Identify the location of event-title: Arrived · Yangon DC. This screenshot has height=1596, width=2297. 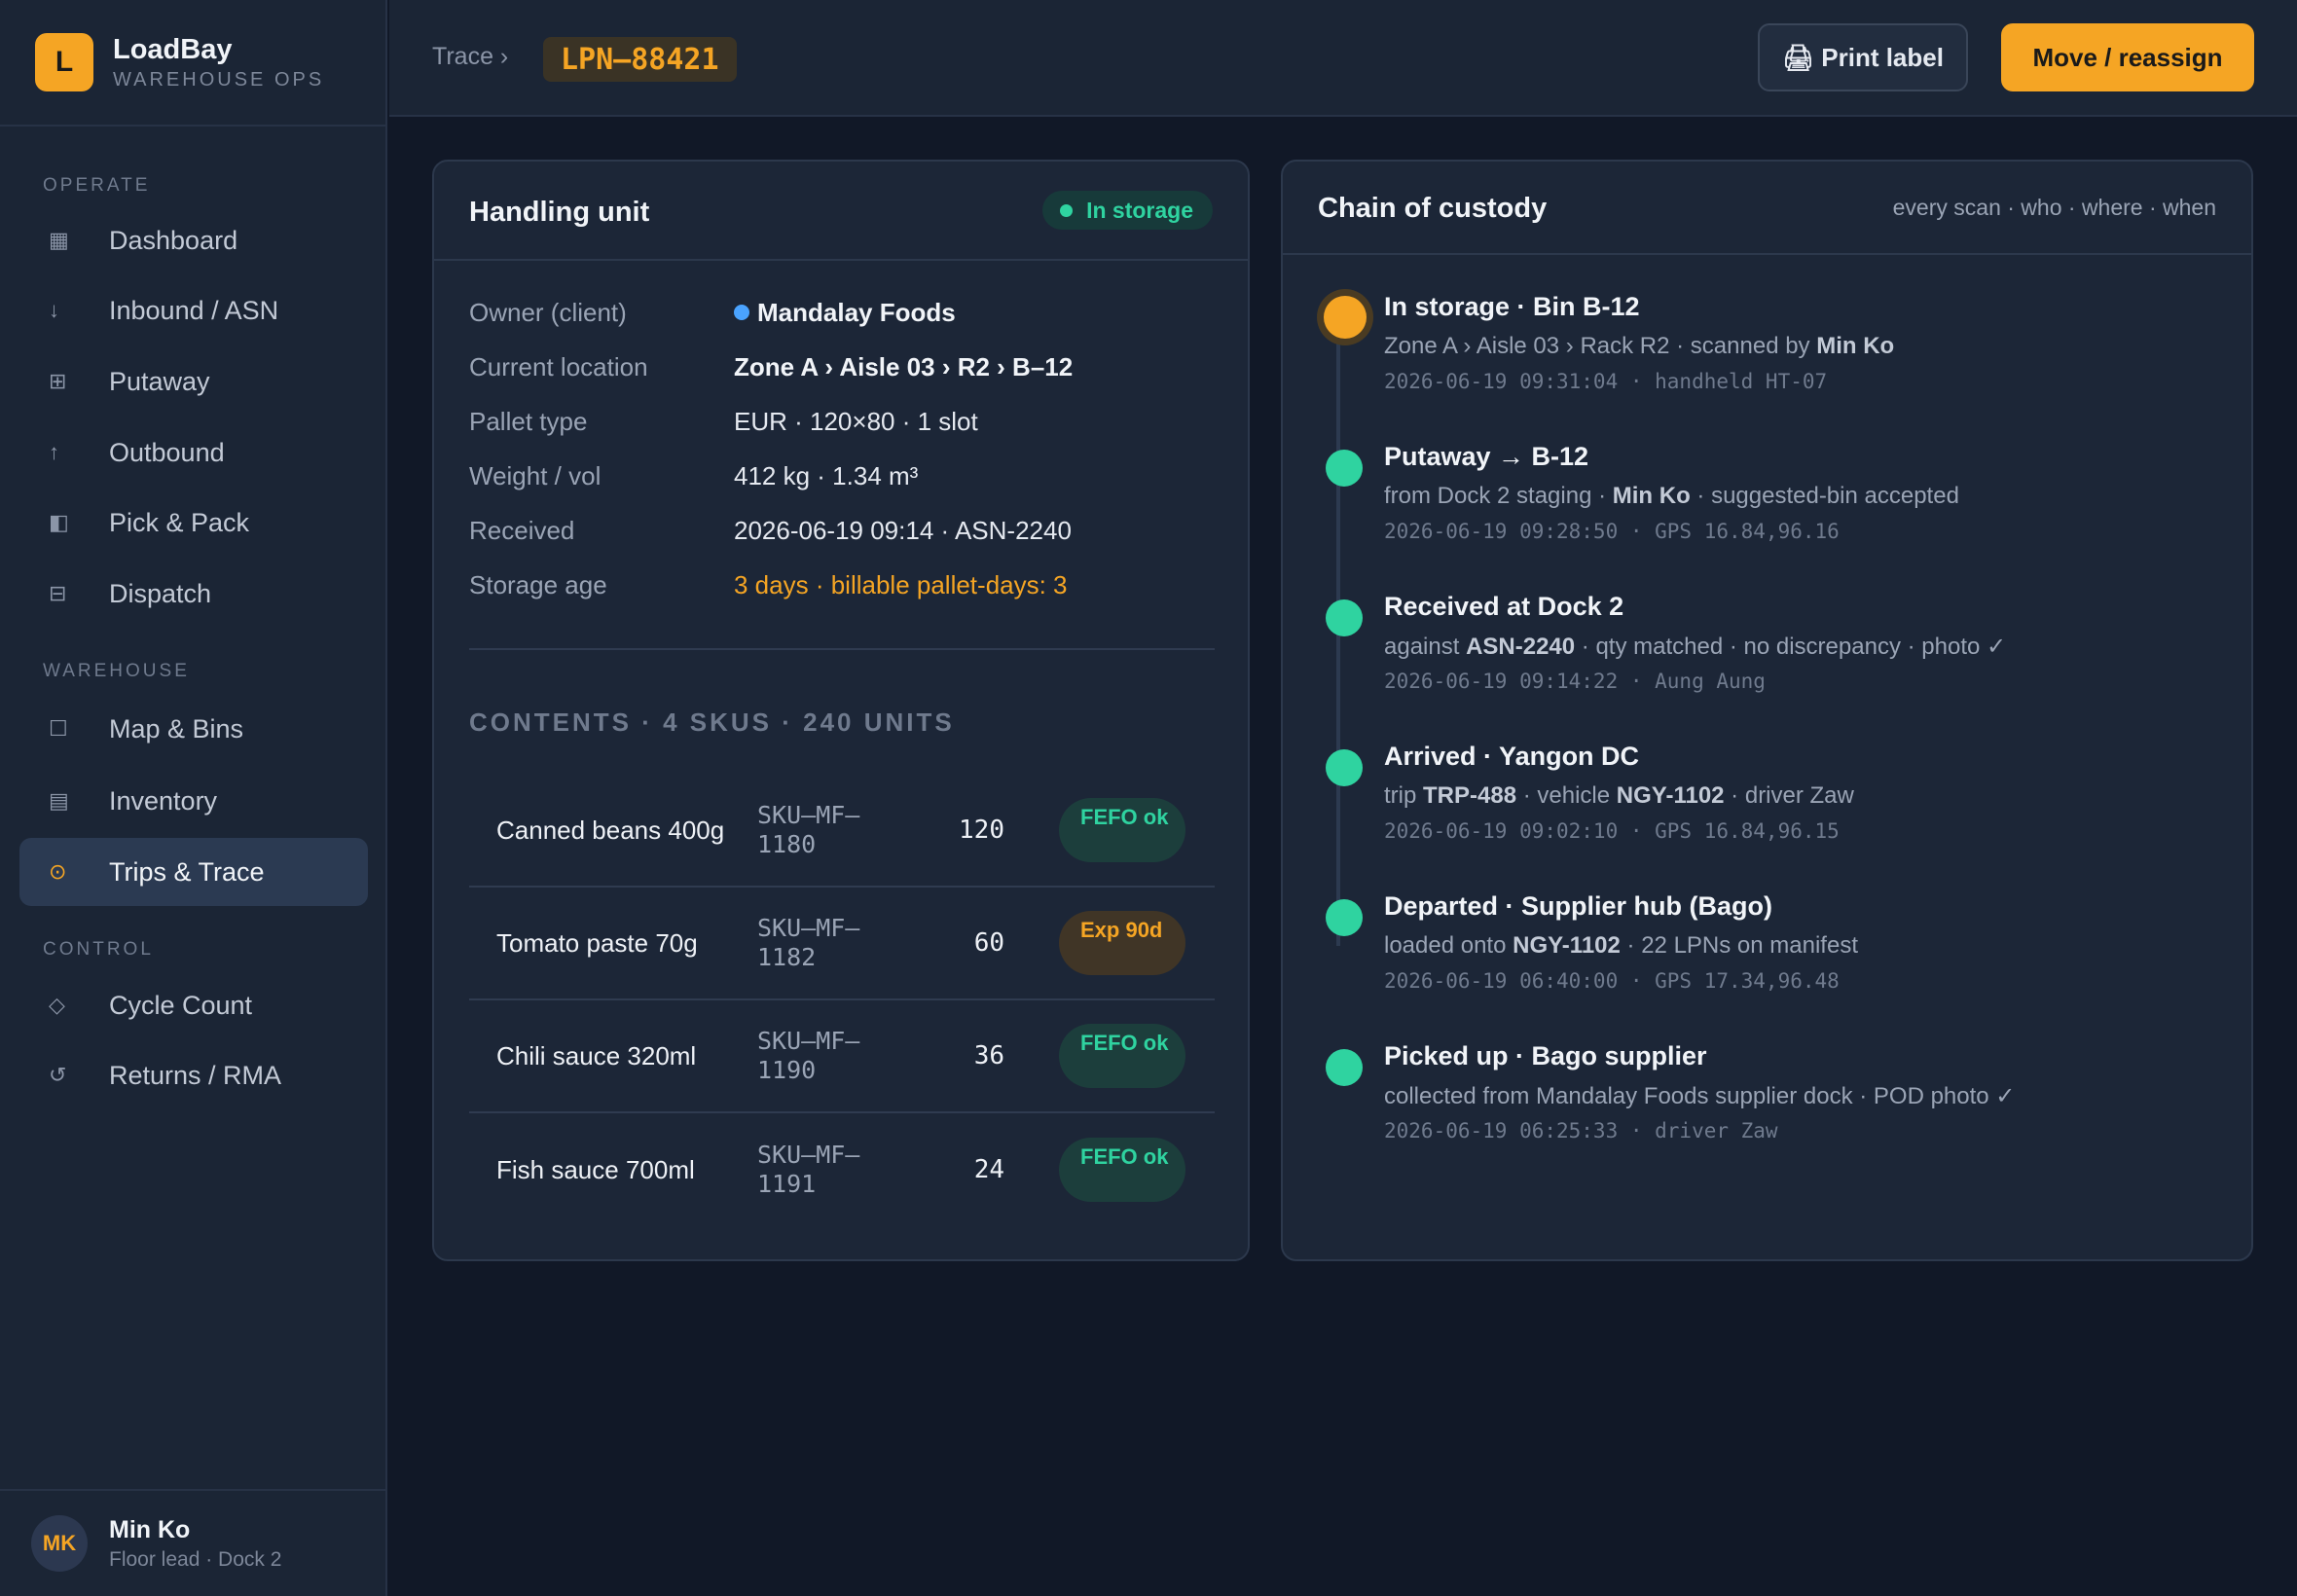
(1512, 756).